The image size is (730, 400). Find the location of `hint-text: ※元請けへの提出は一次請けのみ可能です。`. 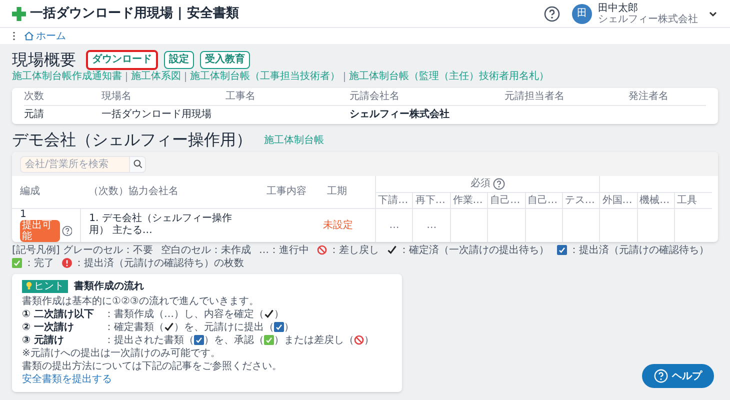

hint-text: ※元請けへの提出は一次請けのみ可能です。 is located at coordinates (122, 353).